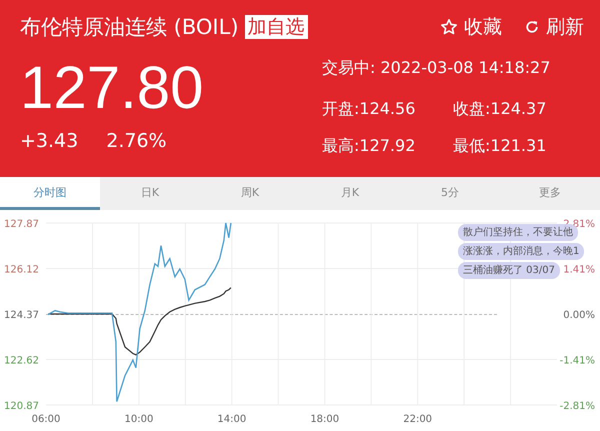 The image size is (600, 431). I want to click on instrument-title: 布伦特原油连续 (BOIL), so click(129, 27).